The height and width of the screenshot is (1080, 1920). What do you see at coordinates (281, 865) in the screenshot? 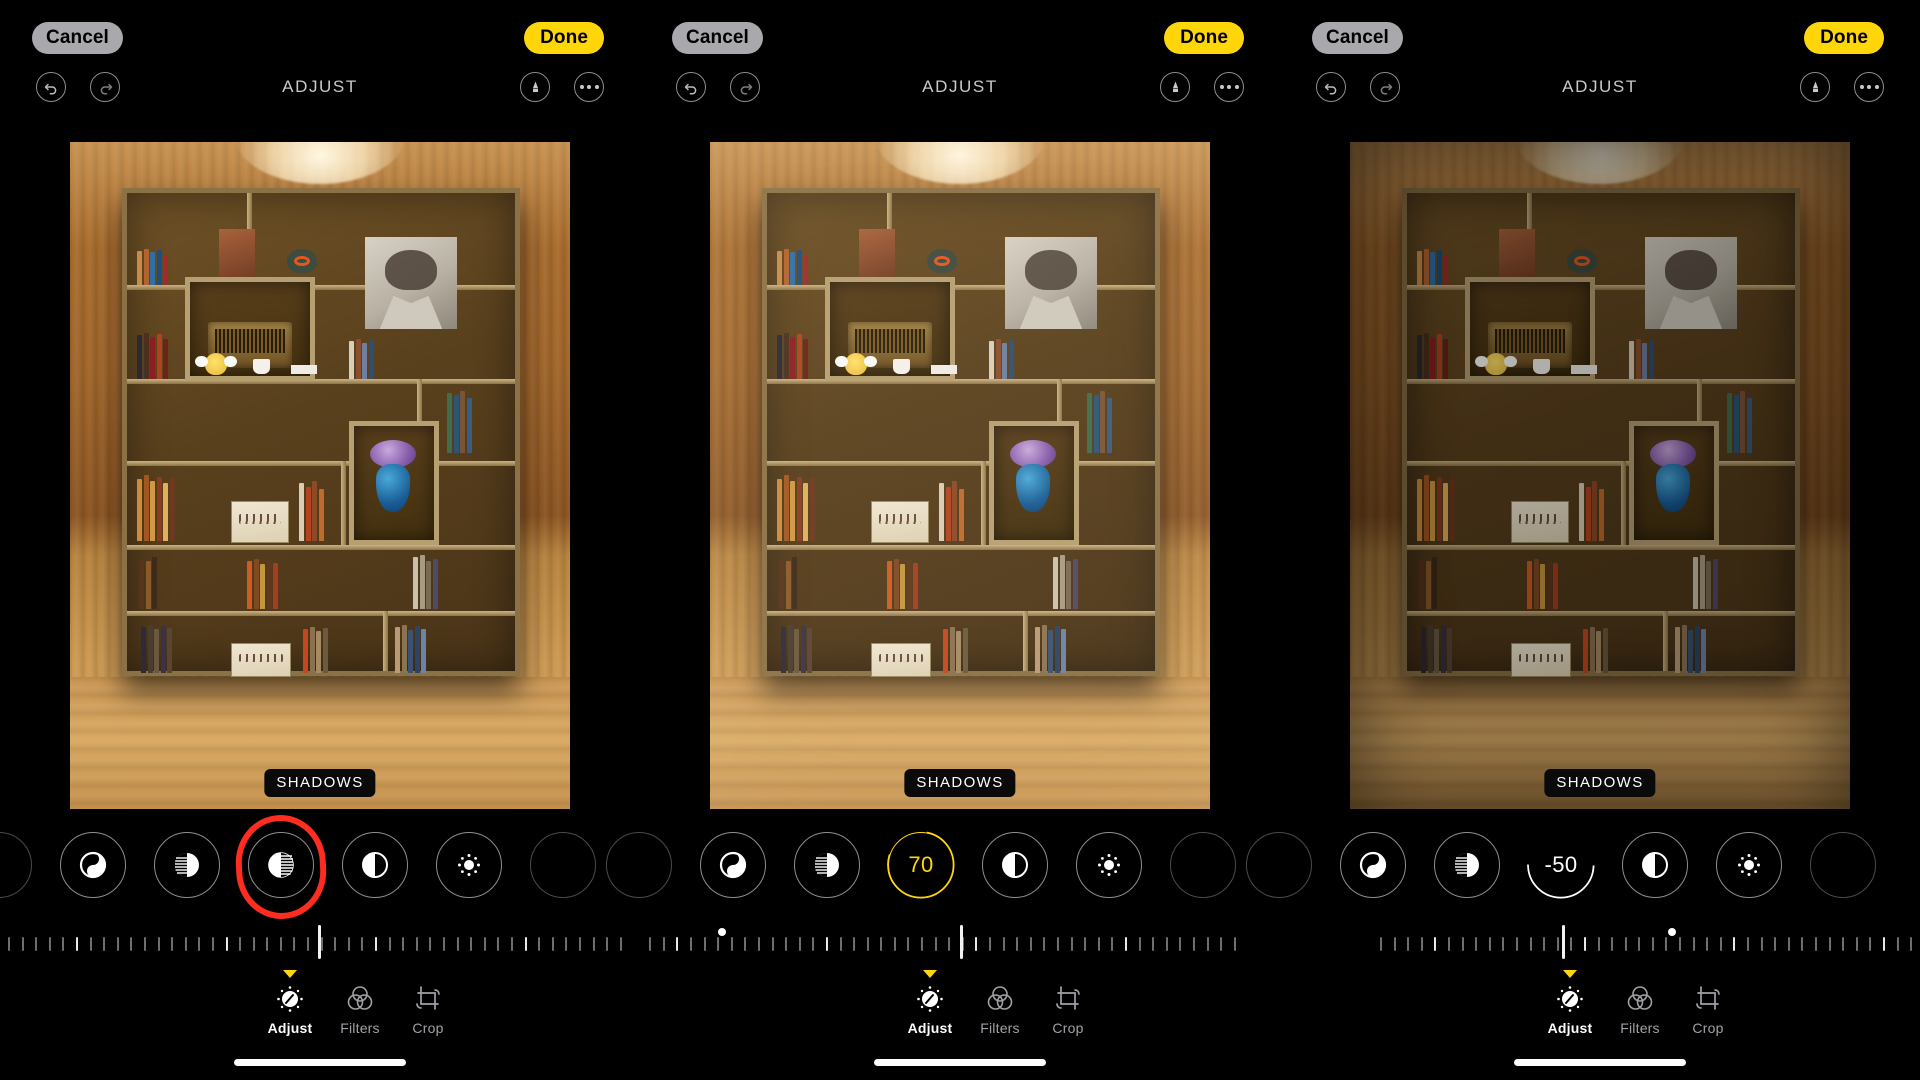
I see `dial-shadows` at bounding box center [281, 865].